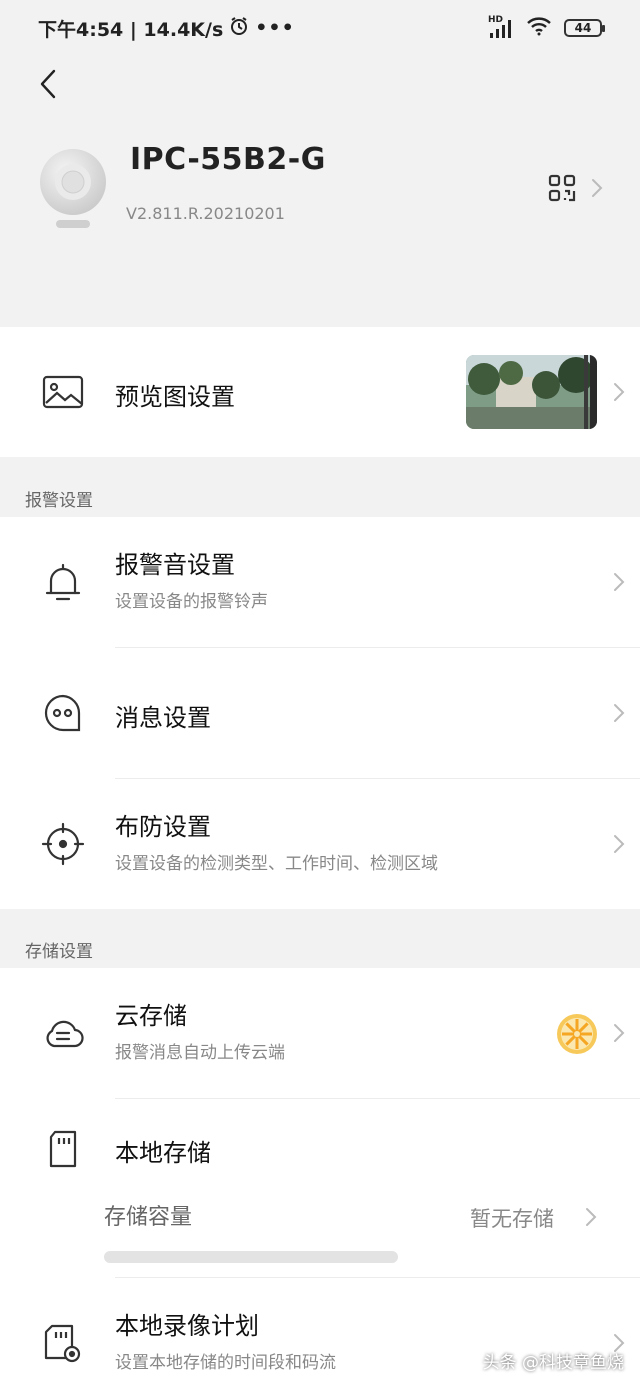  I want to click on device-qr-button, so click(576, 188).